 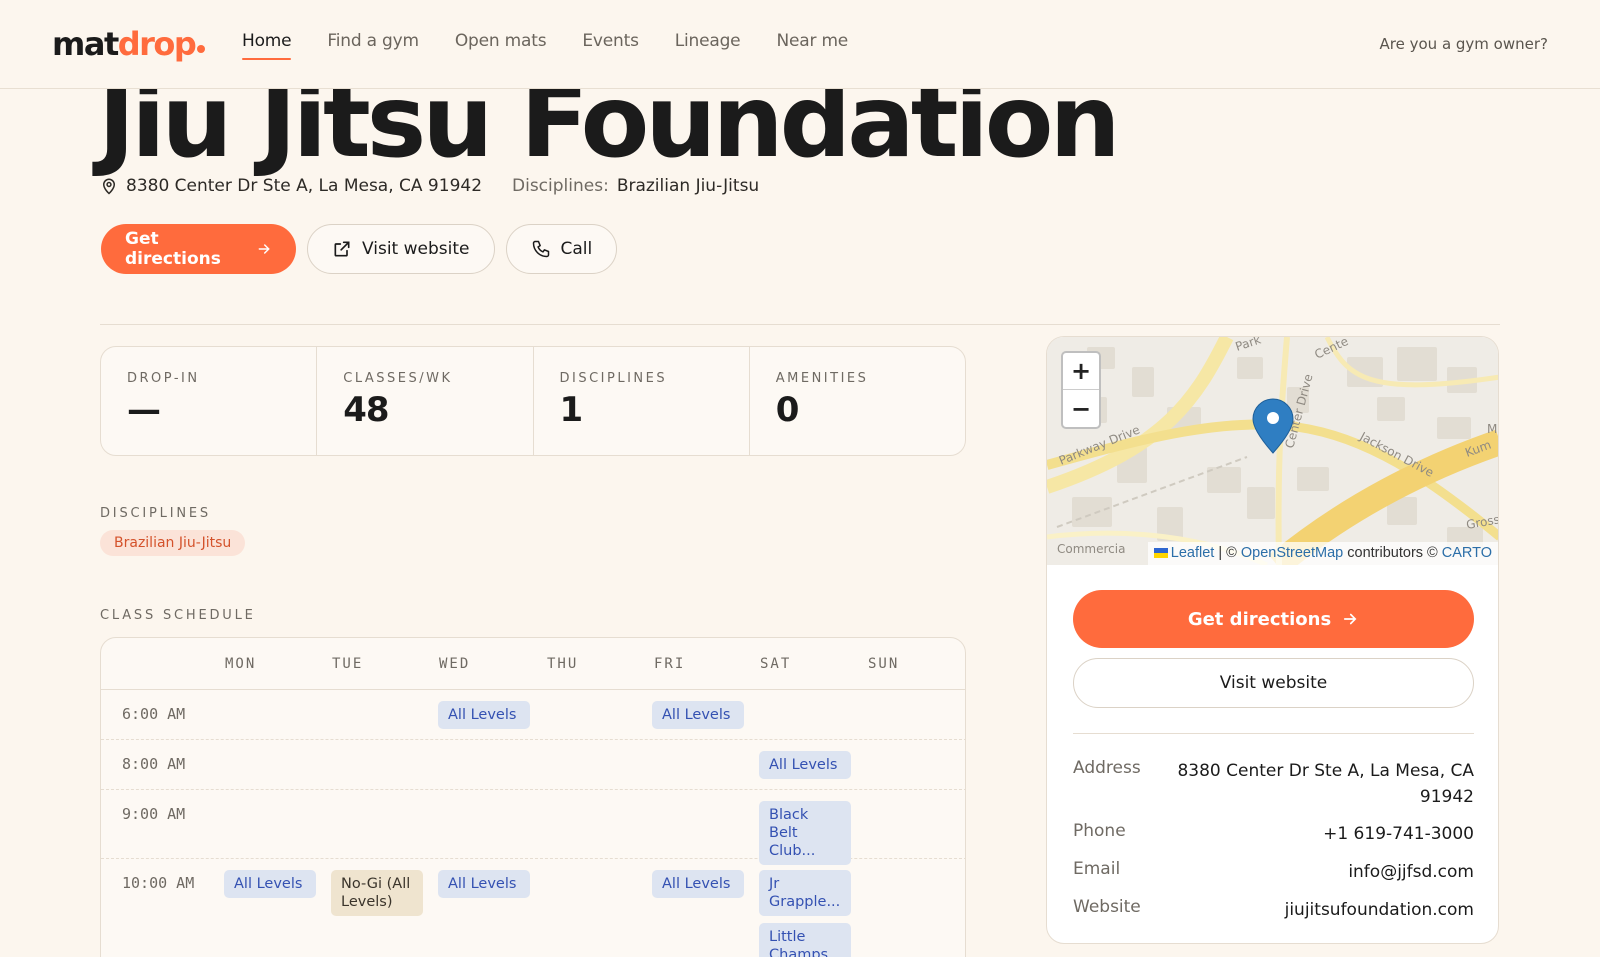 What do you see at coordinates (154, 714) in the screenshot?
I see `schedule-time: 6:00 AM` at bounding box center [154, 714].